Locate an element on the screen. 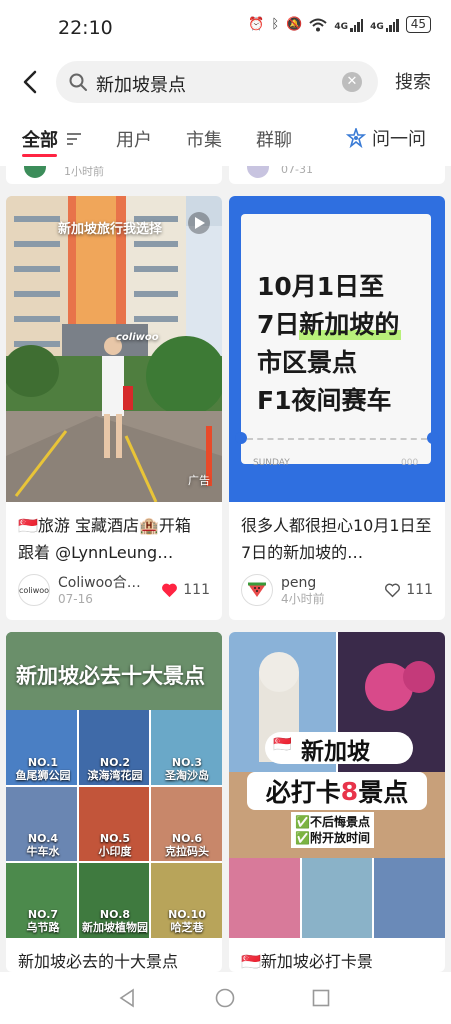  nav-back-icon is located at coordinates (127, 998).